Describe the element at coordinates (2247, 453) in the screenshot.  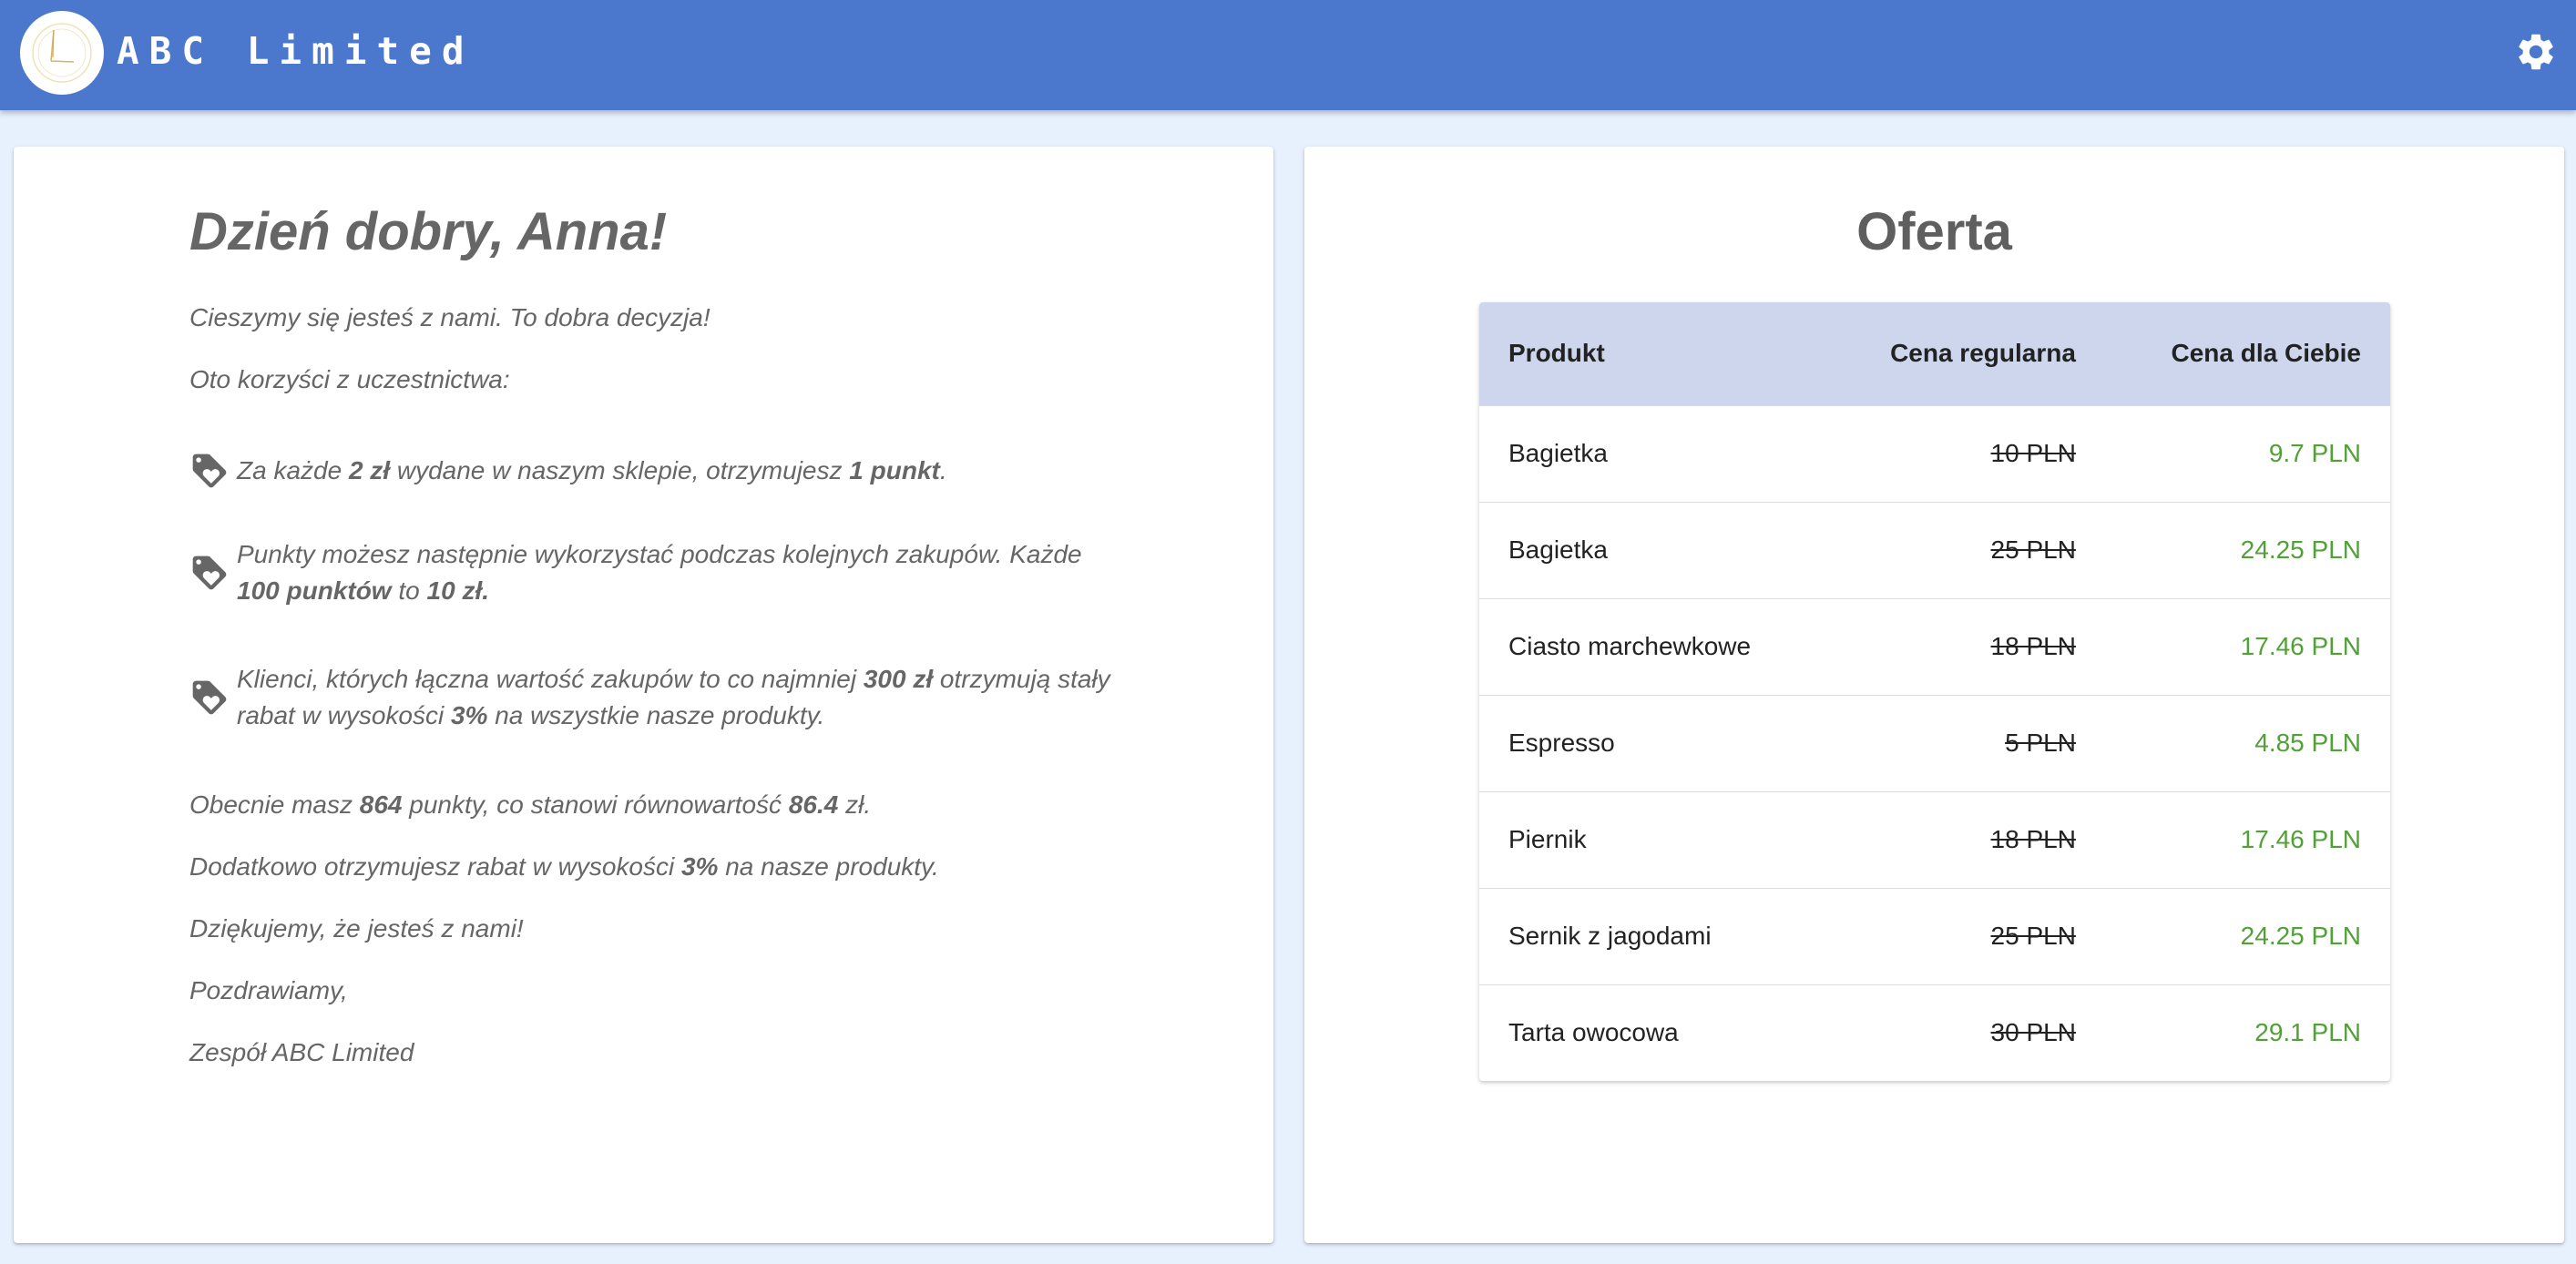
I see `your-price-cell: 9.7 PLN` at that location.